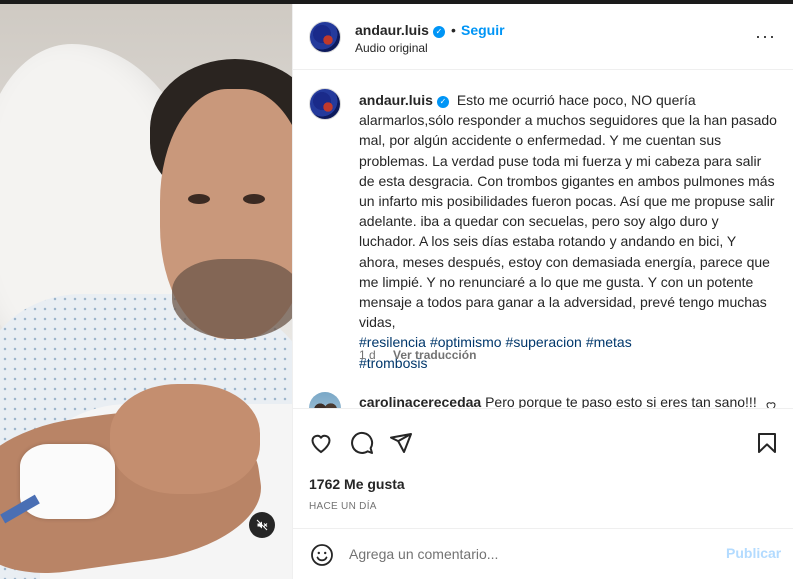 This screenshot has height=579, width=793. I want to click on author-username: andaur.luis ✓, so click(400, 30).